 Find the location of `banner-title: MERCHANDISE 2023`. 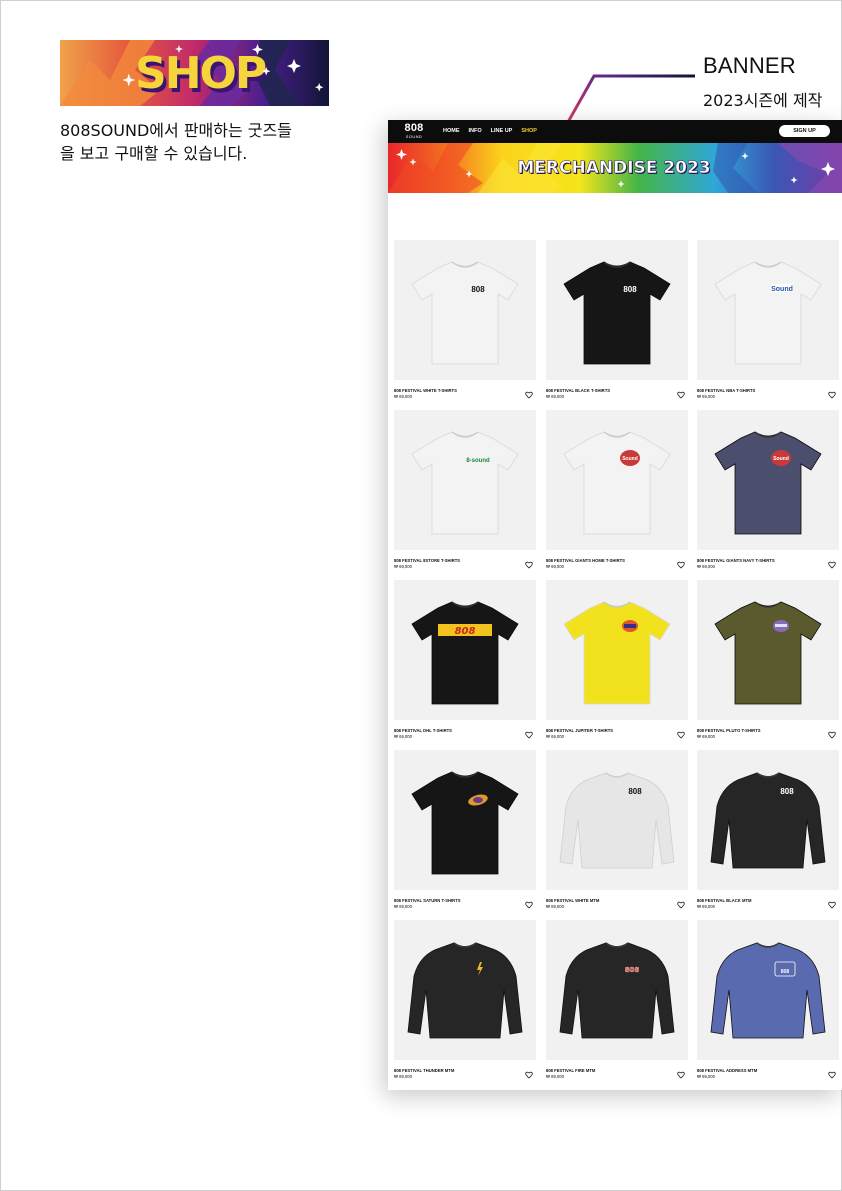

banner-title: MERCHANDISE 2023 is located at coordinates (613, 168).